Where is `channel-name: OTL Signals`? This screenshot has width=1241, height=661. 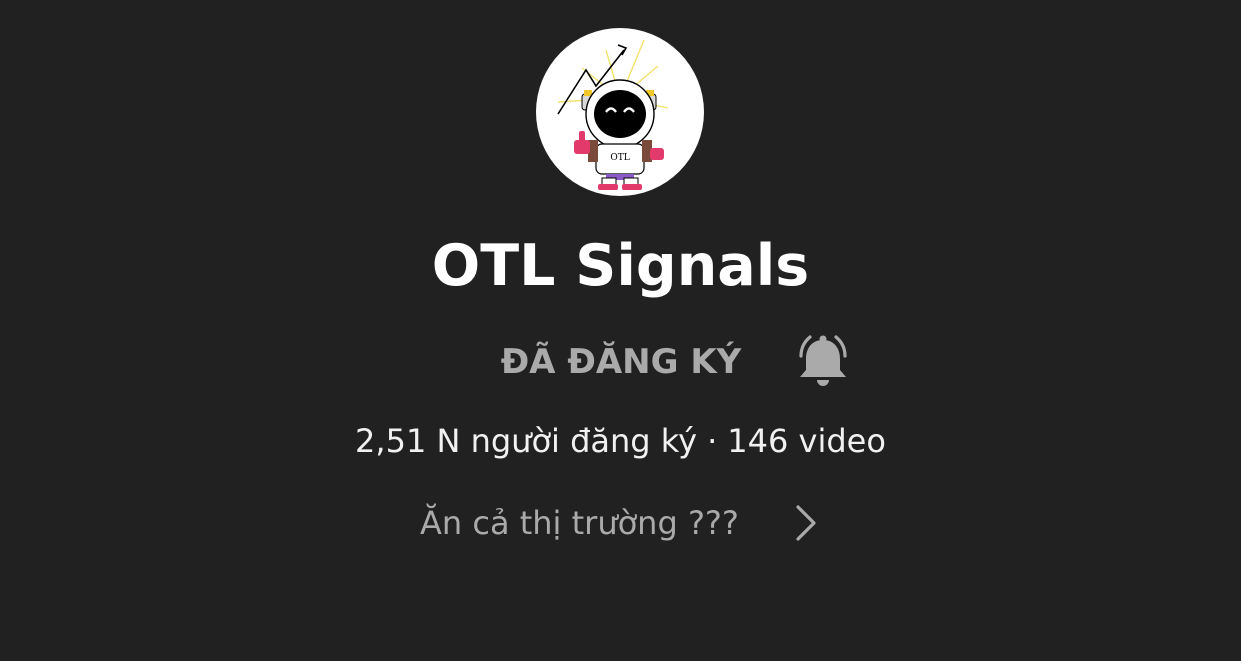
channel-name: OTL Signals is located at coordinates (620, 266).